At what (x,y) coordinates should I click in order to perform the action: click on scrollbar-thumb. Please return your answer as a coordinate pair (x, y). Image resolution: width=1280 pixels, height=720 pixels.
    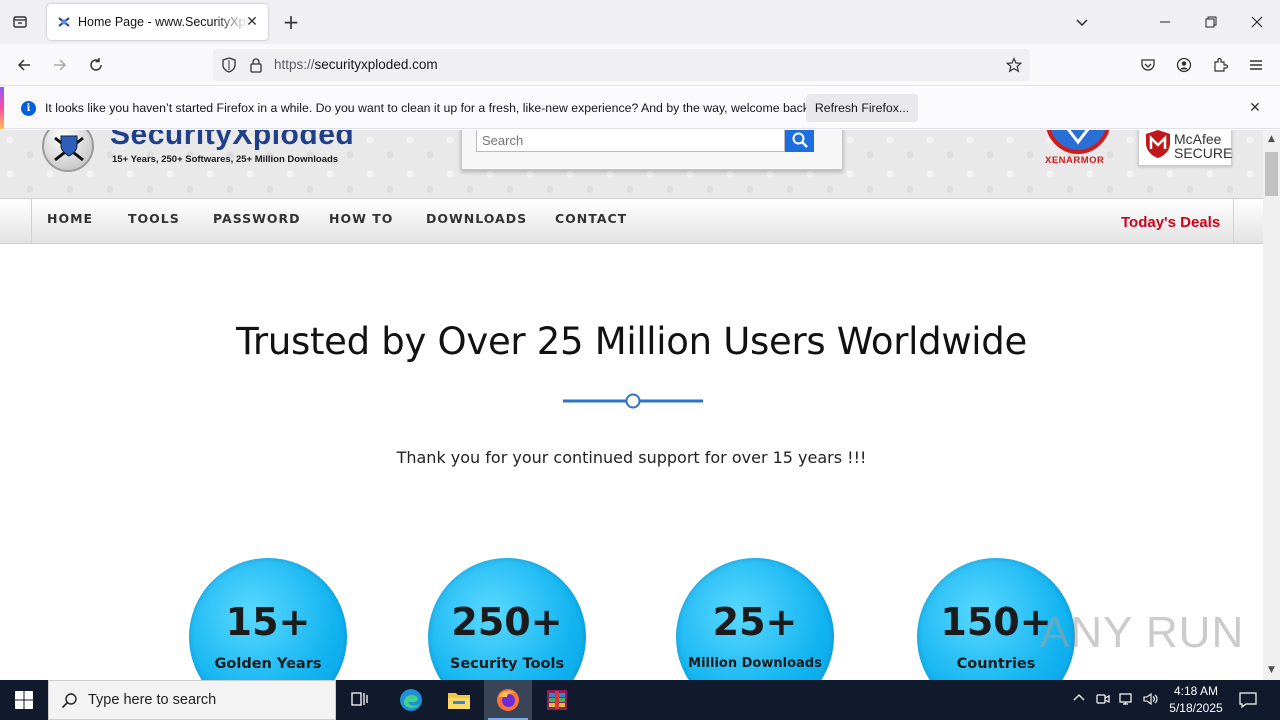
    Looking at the image, I should click on (1271, 174).